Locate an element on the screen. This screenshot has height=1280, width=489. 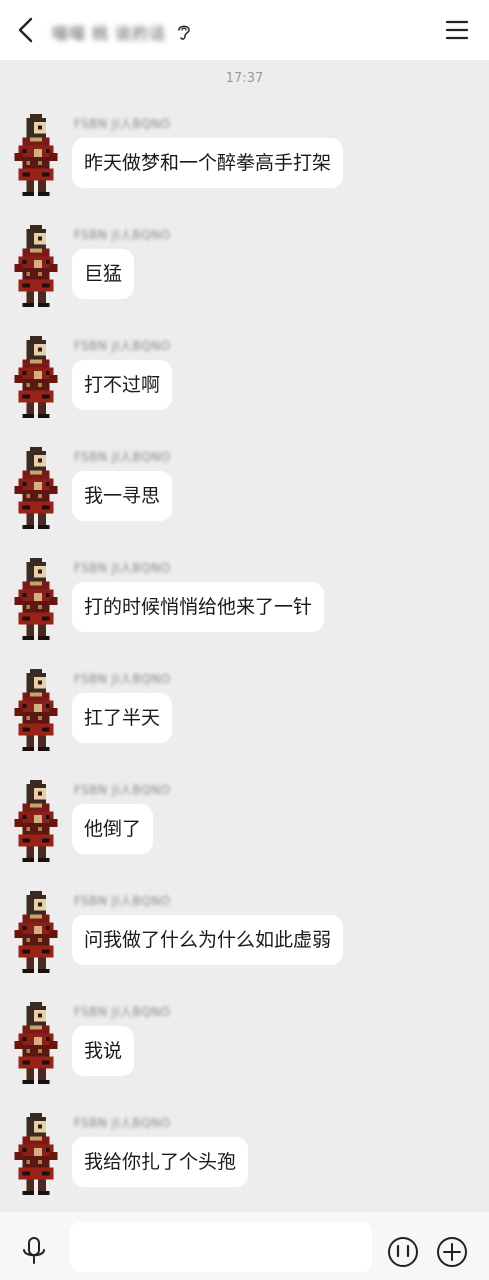
message-bubble: 扛了半天 is located at coordinates (122, 718).